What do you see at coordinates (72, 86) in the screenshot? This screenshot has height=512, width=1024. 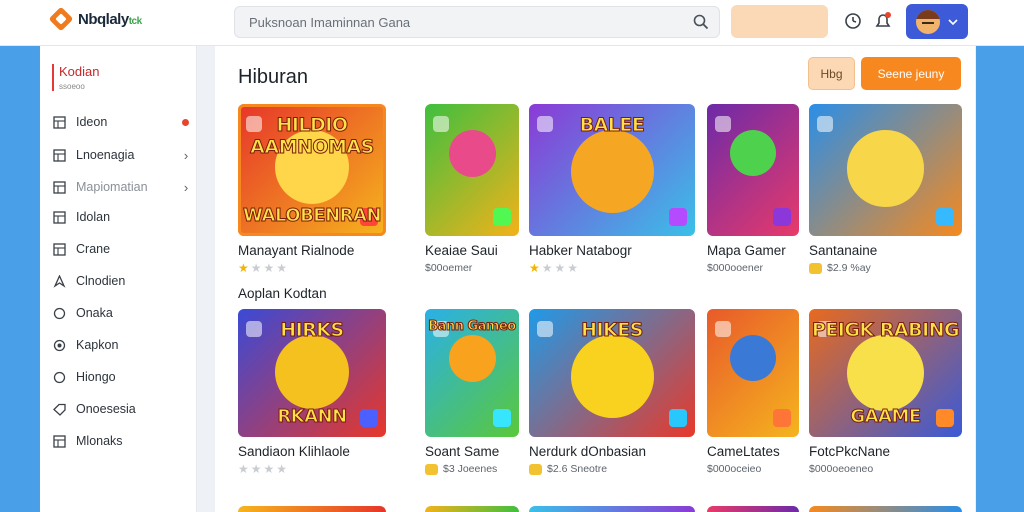 I see `sidebar-subtitle: ssoeoo` at bounding box center [72, 86].